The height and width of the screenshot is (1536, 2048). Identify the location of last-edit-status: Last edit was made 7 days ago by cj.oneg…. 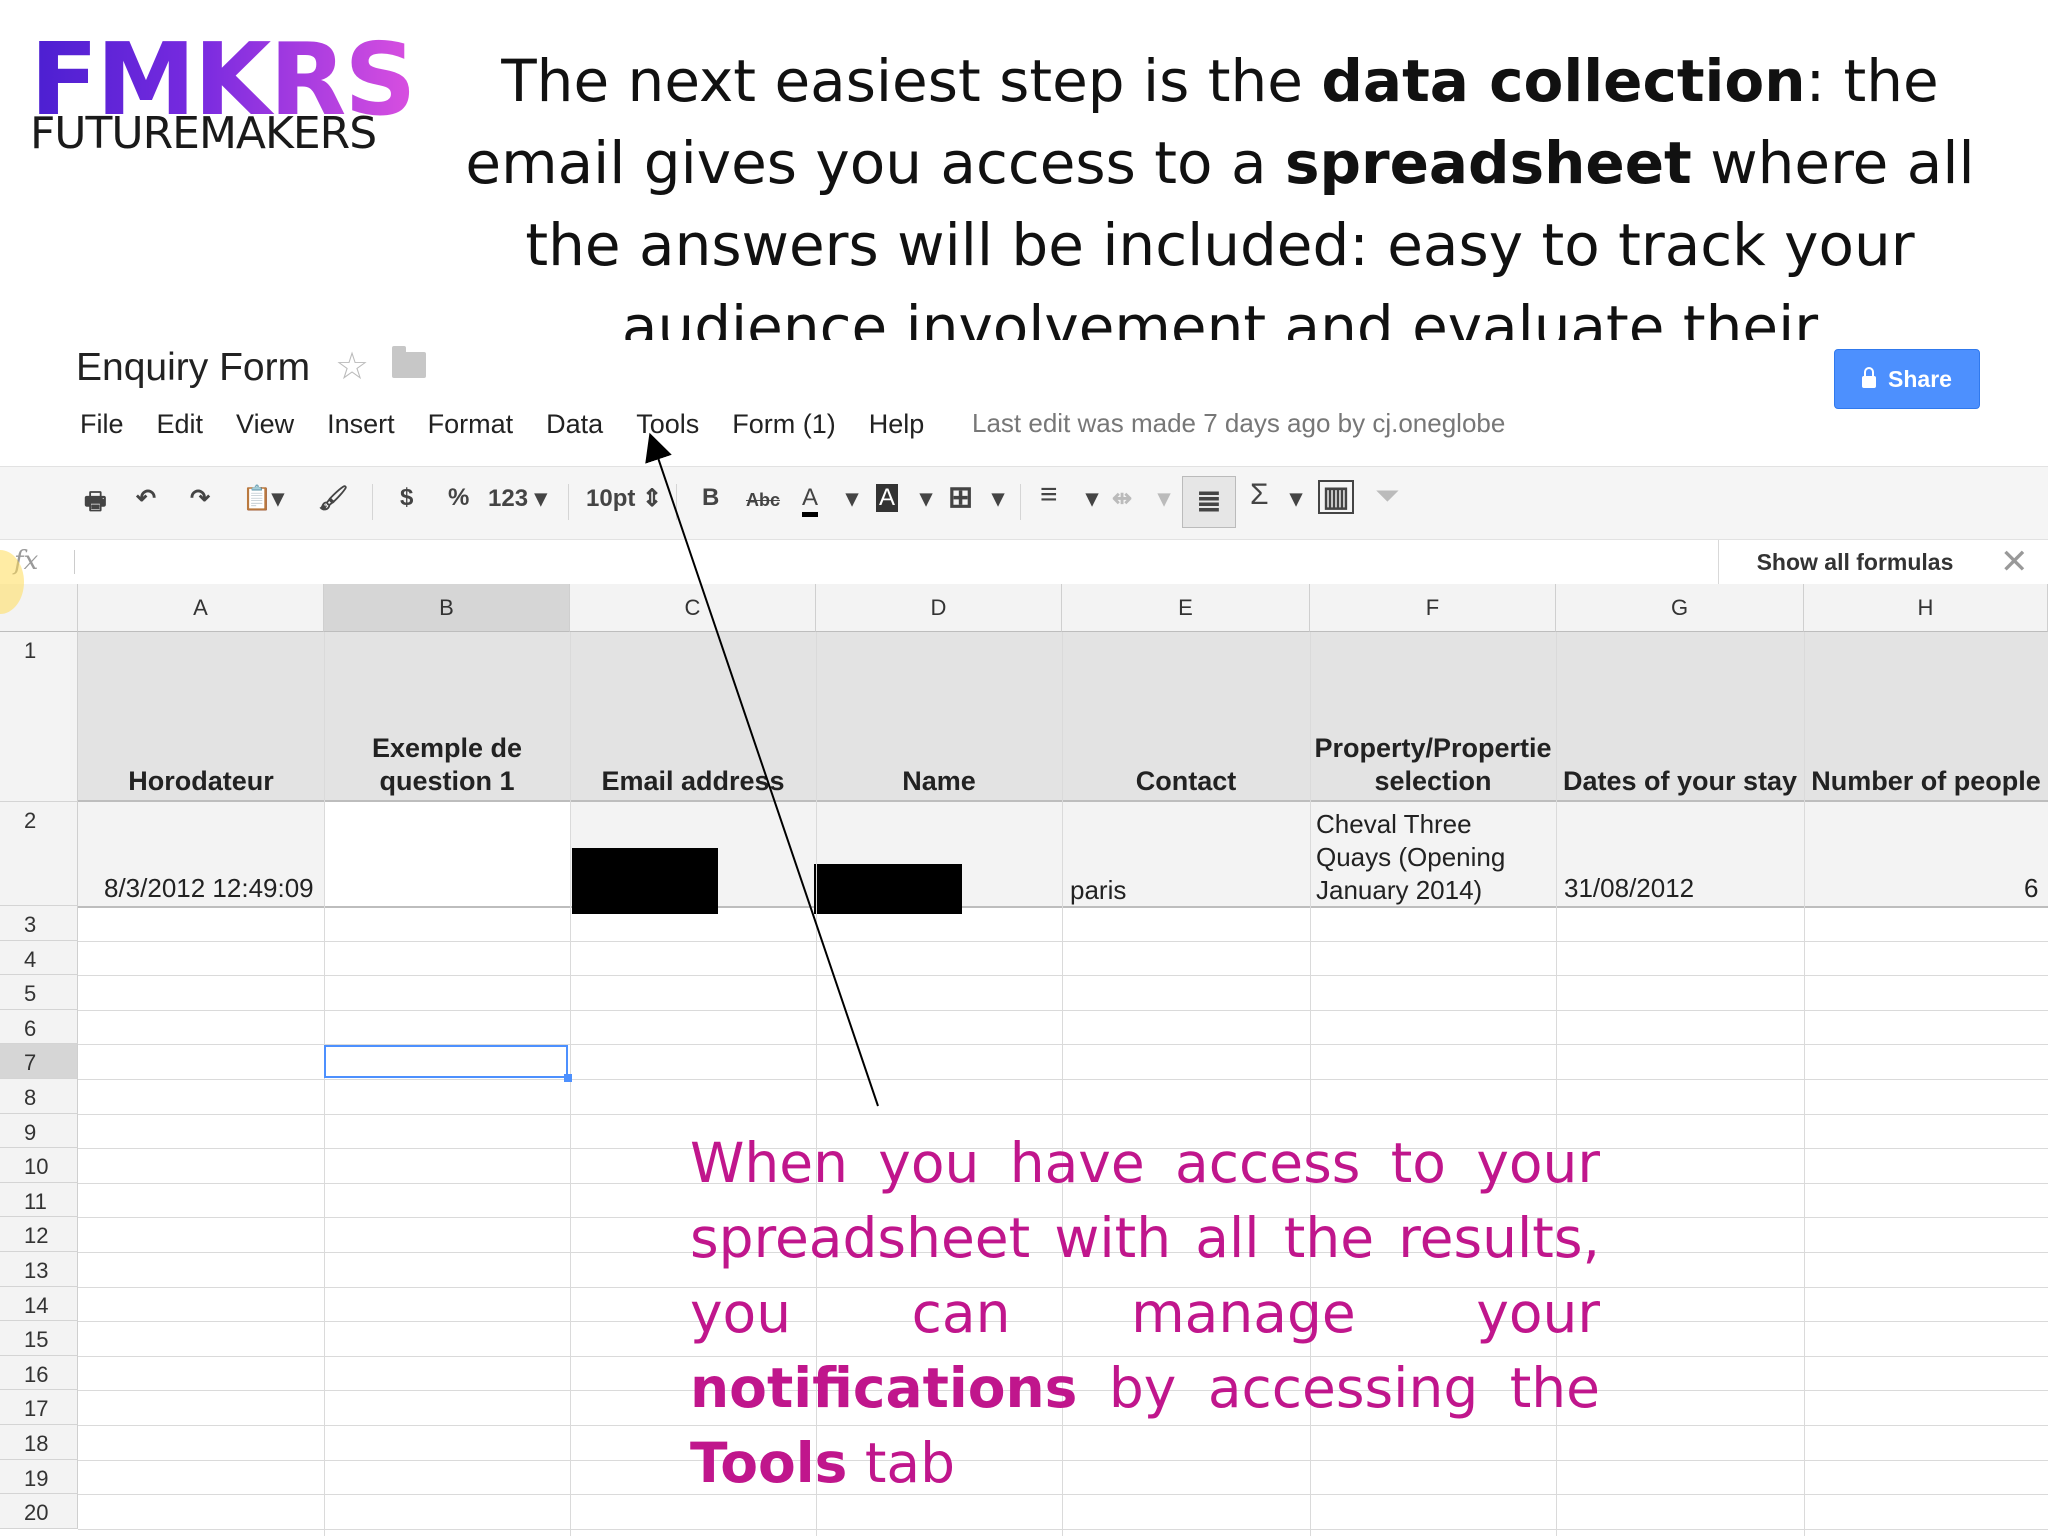
(1238, 423).